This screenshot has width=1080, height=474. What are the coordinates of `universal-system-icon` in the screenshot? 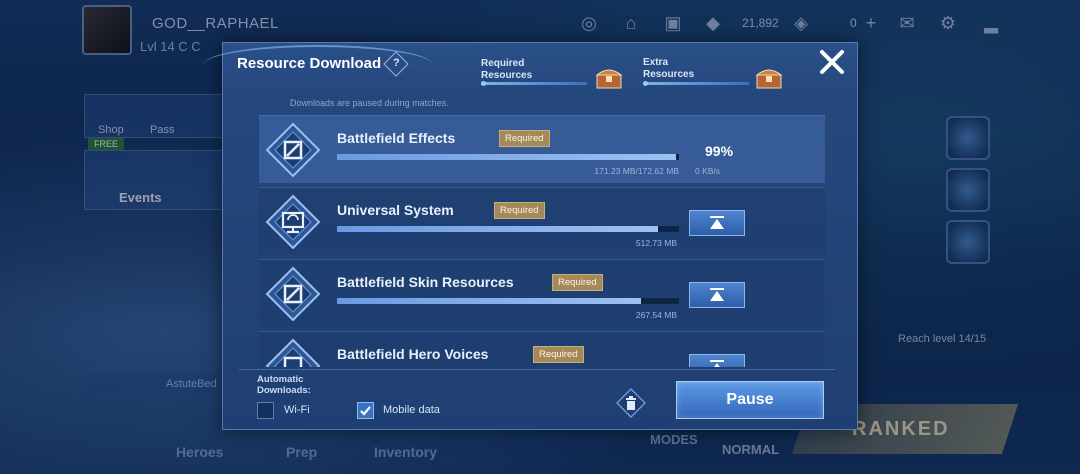 It's located at (293, 222).